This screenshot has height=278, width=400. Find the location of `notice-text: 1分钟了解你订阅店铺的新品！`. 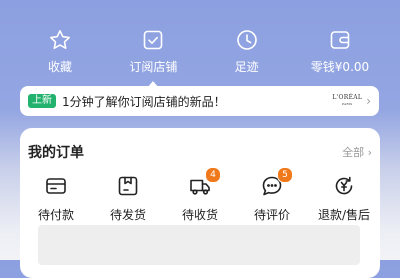

notice-text: 1分钟了解你订阅店铺的新品！ is located at coordinates (144, 101).